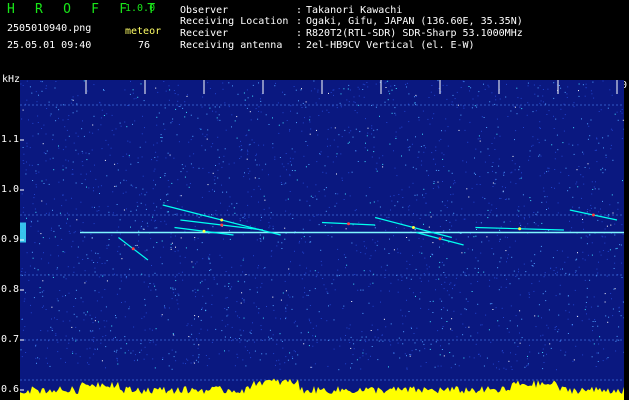 This screenshot has width=629, height=400. What do you see at coordinates (140, 8) in the screenshot?
I see `app-version: 1.0.0` at bounding box center [140, 8].